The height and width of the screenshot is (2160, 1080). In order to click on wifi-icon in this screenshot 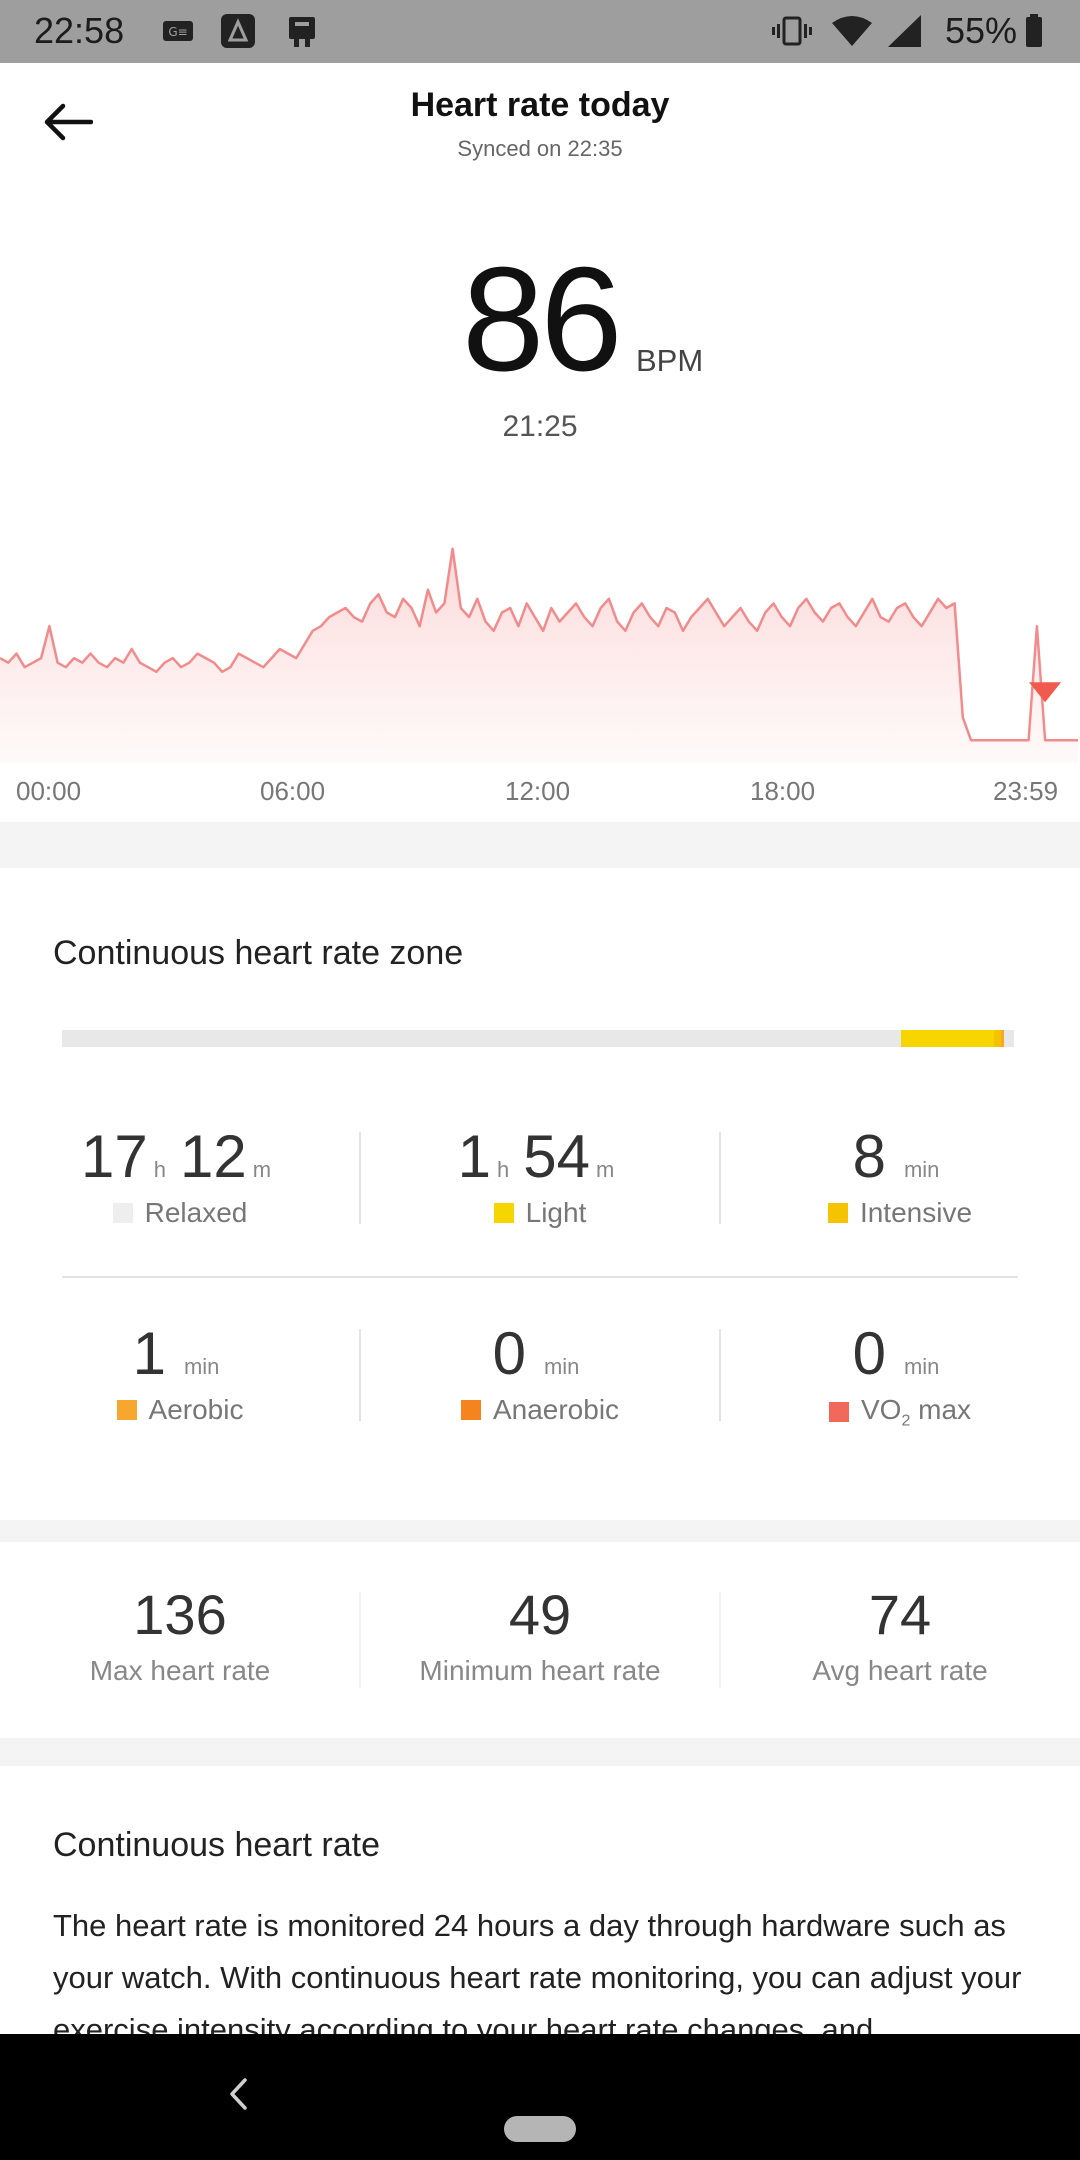, I will do `click(852, 31)`.